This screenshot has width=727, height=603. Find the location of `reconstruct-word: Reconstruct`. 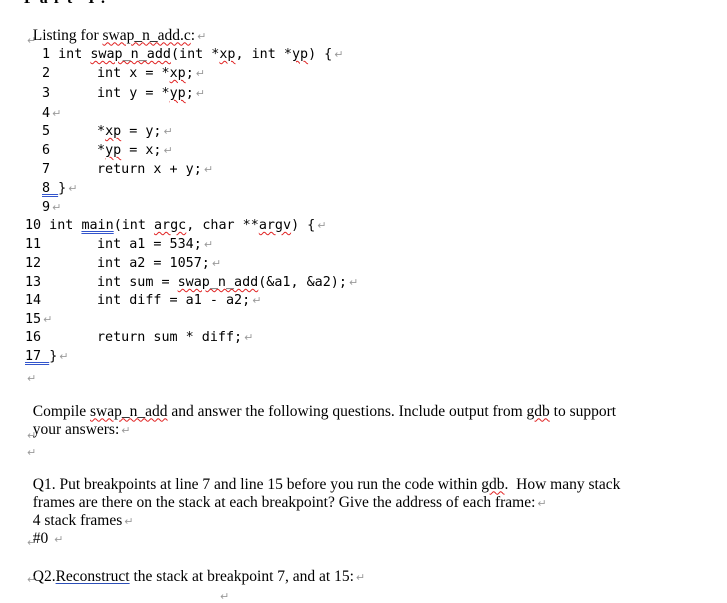

reconstruct-word: Reconstruct is located at coordinates (92, 576).